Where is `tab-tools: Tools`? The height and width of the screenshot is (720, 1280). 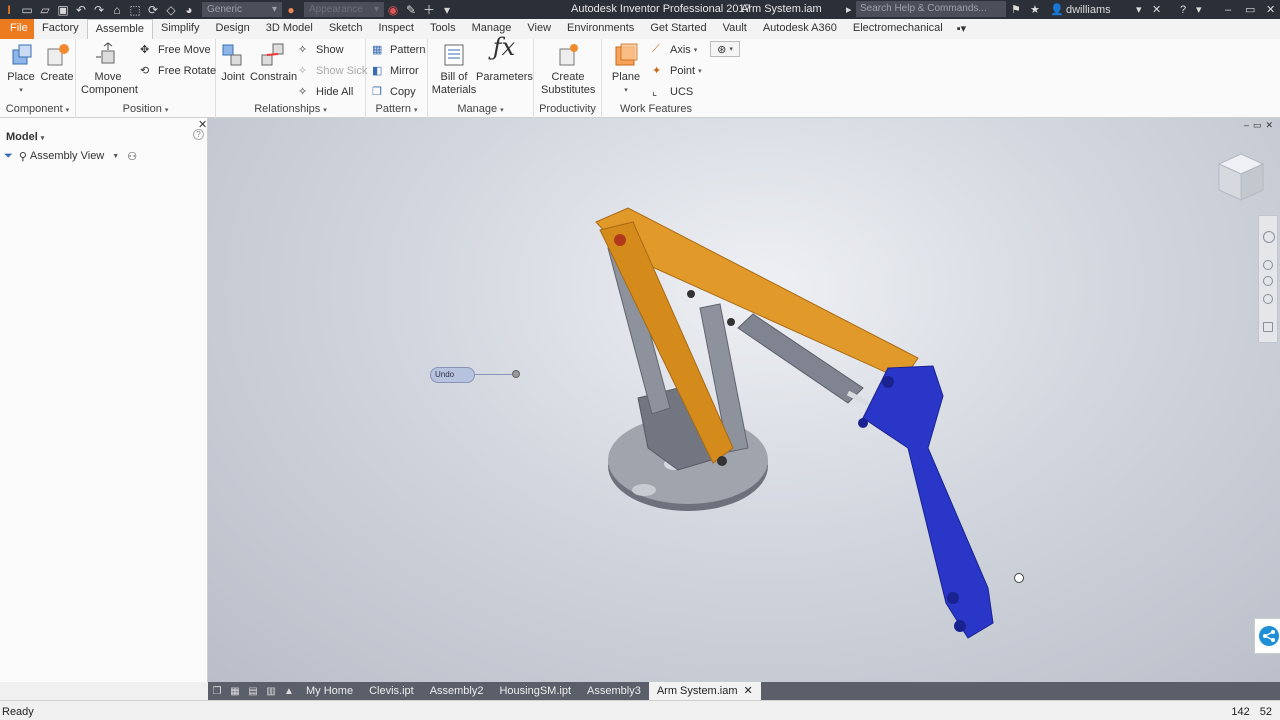 tab-tools: Tools is located at coordinates (443, 29).